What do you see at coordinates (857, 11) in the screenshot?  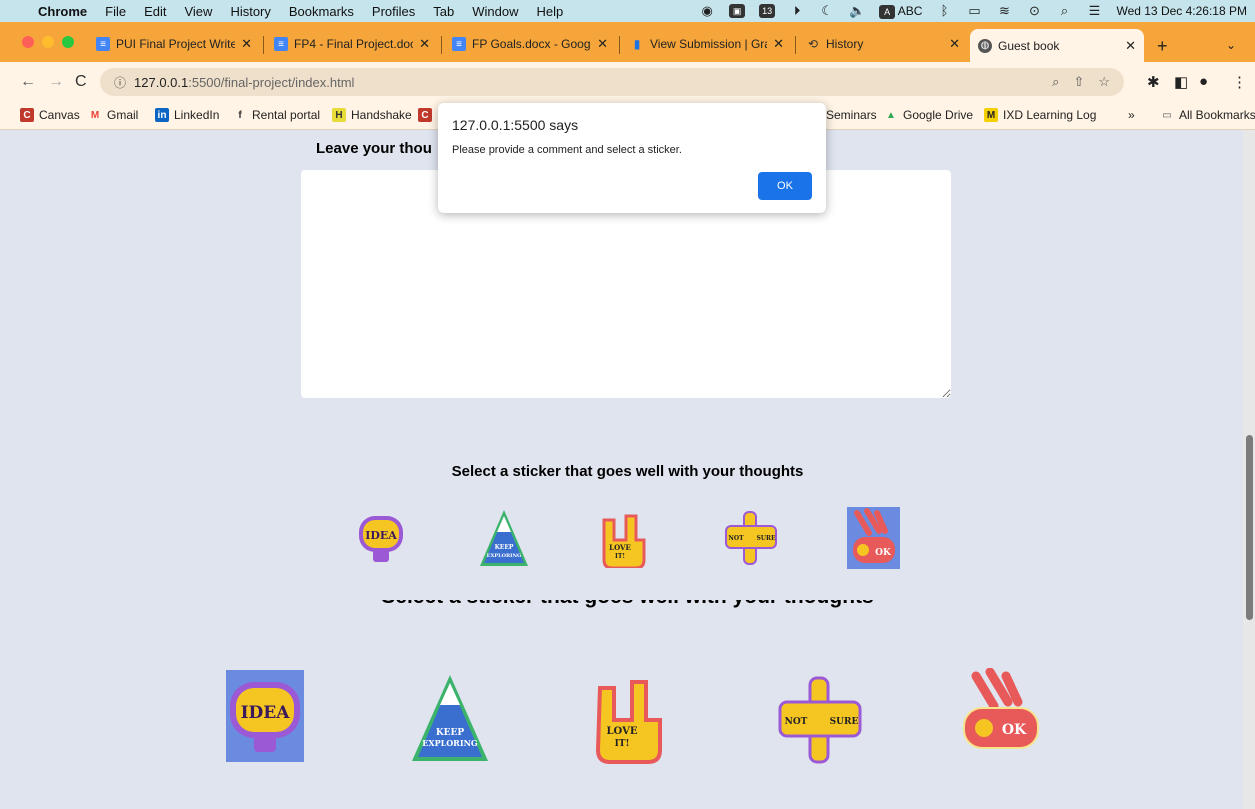 I see `volume-icon: 🔈` at bounding box center [857, 11].